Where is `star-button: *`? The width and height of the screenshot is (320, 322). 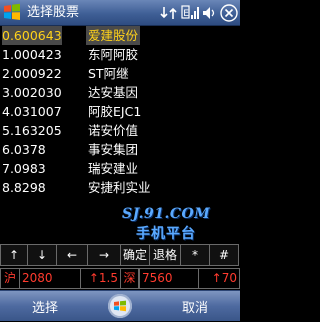 star-button: * is located at coordinates (194, 255).